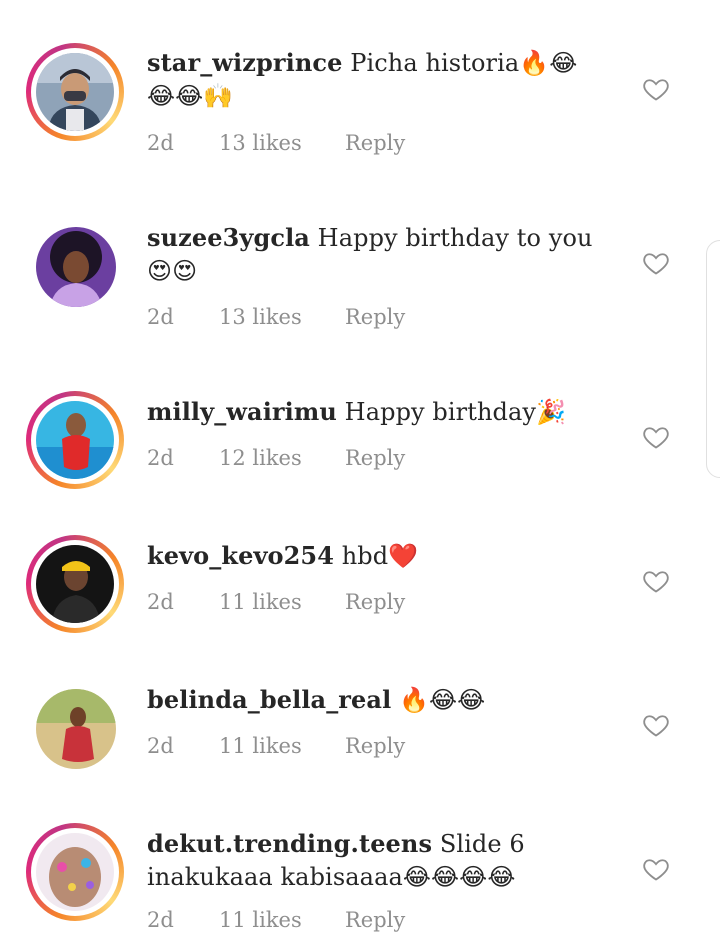  I want to click on comment-emoji: 🔥😂😂, so click(442, 700).